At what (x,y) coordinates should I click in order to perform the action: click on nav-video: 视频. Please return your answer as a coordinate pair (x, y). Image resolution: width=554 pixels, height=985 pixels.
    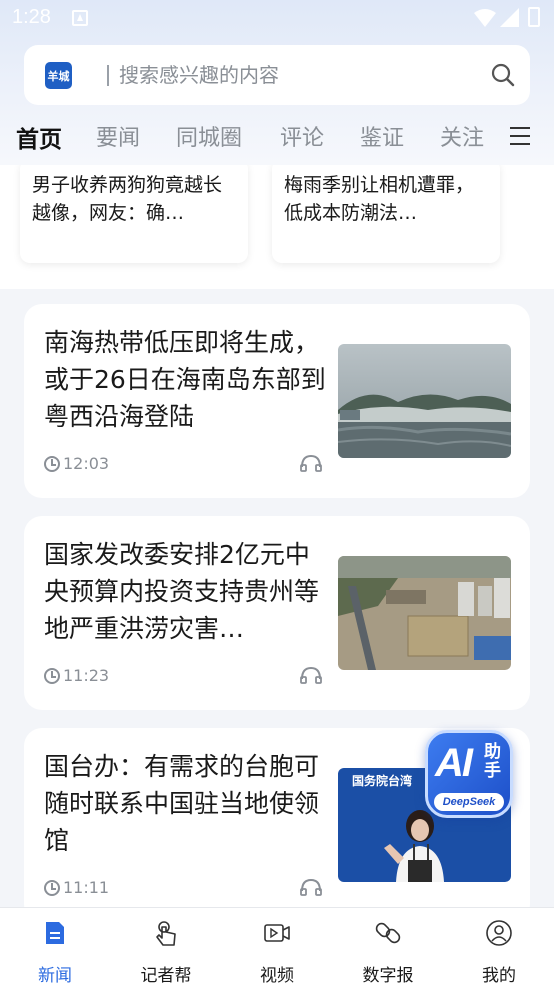
    Looking at the image, I should click on (277, 946).